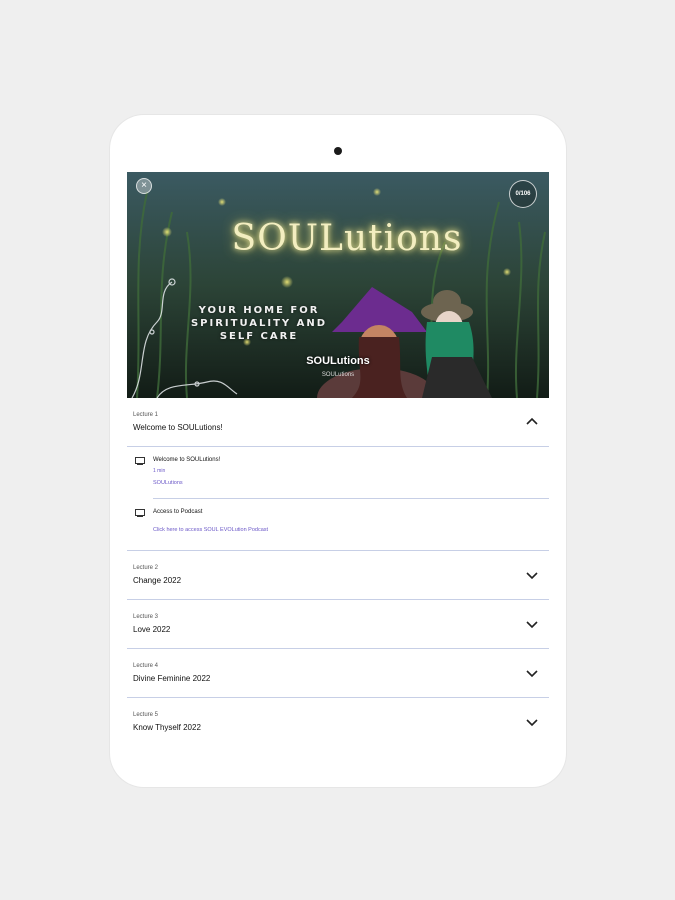  Describe the element at coordinates (167, 727) in the screenshot. I see `lecture-title: Know Thyself 2022` at that location.